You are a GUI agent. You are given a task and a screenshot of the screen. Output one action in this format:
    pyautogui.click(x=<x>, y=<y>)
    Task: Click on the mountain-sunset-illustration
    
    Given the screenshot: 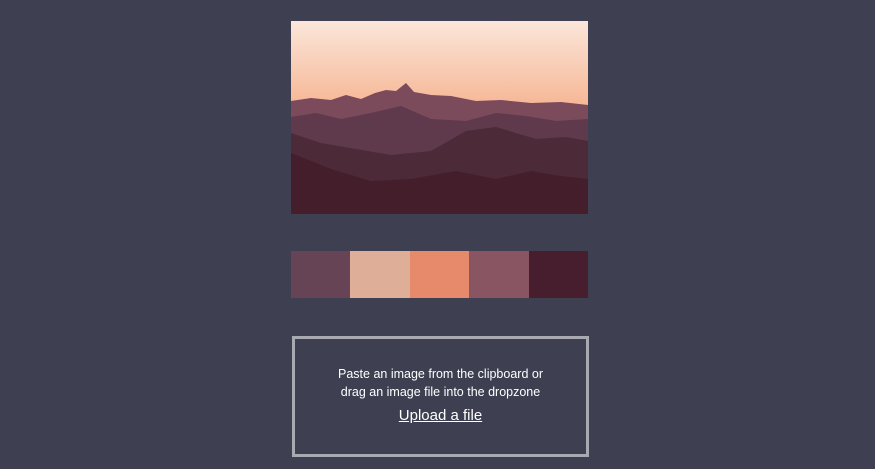 What is the action you would take?
    pyautogui.click(x=439, y=117)
    